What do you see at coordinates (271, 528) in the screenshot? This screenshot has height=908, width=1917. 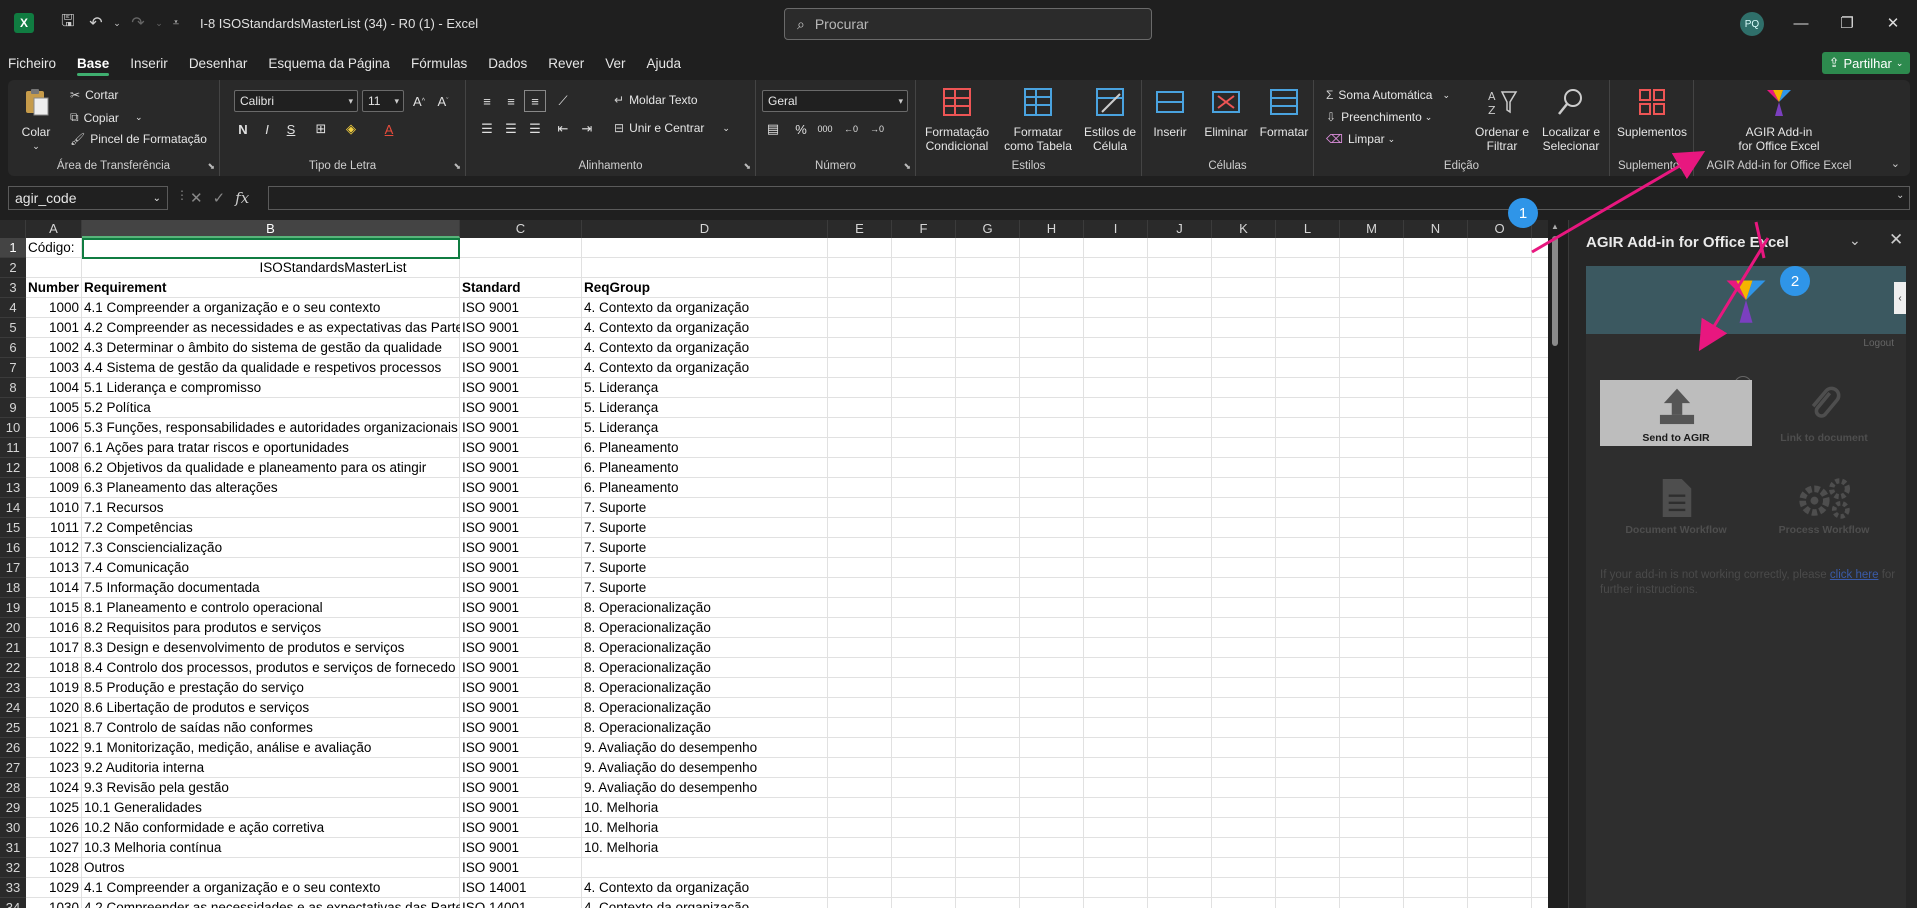 I see `cell-b: 7.2 Competências` at bounding box center [271, 528].